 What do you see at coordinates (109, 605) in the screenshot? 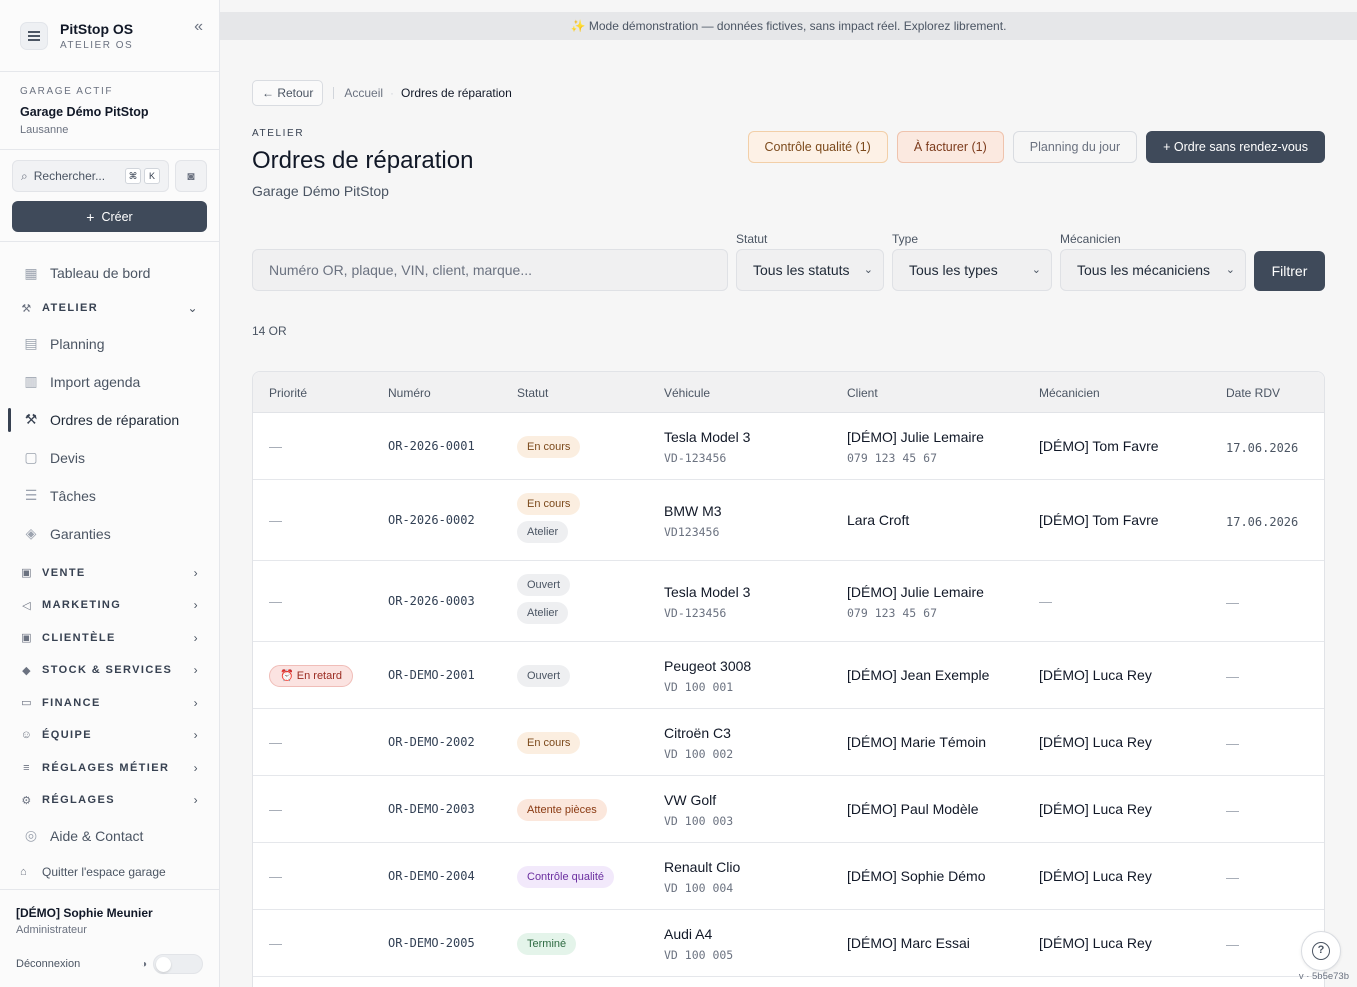
I see `sidebar-section-marketing: ◁ MARKETING ›` at bounding box center [109, 605].